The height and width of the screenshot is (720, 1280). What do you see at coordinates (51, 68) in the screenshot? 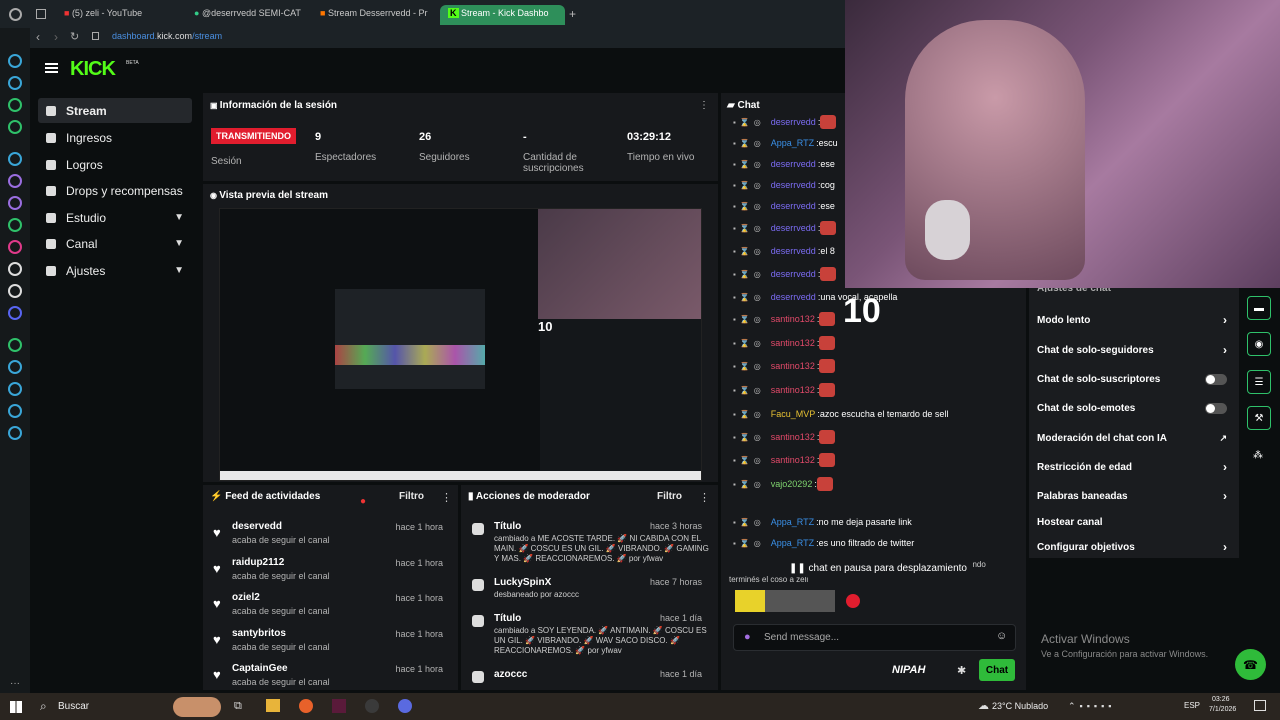
I see `hamburger-icon` at bounding box center [51, 68].